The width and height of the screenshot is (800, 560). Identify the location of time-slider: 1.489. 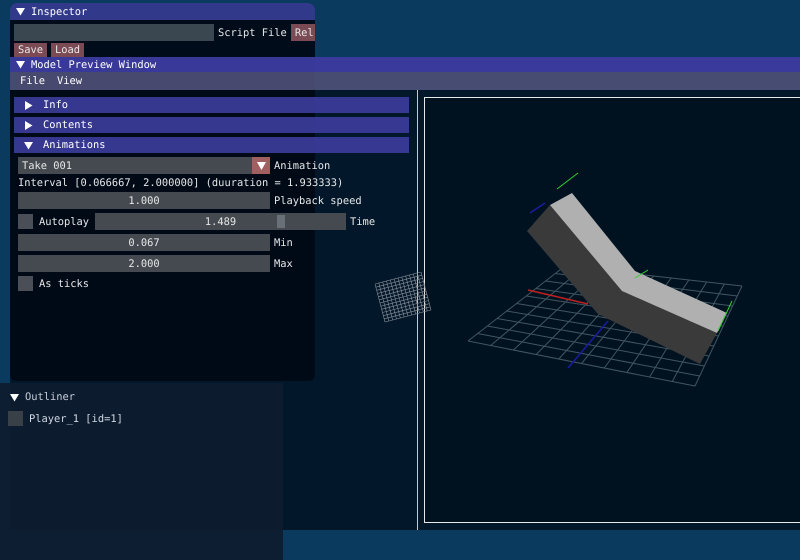
(220, 221).